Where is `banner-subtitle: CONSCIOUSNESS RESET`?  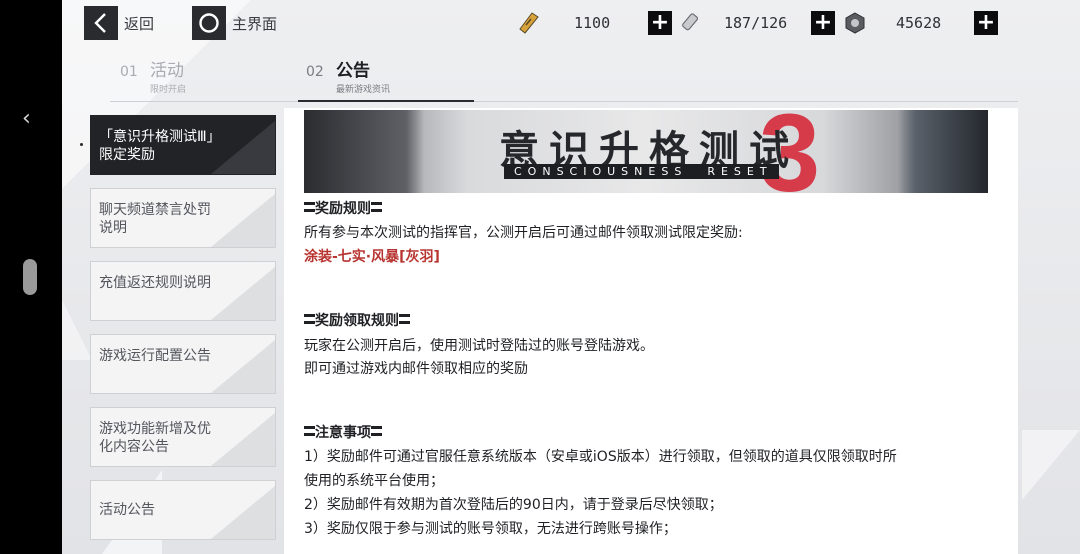
banner-subtitle: CONSCIOUSNESS RESET is located at coordinates (641, 171).